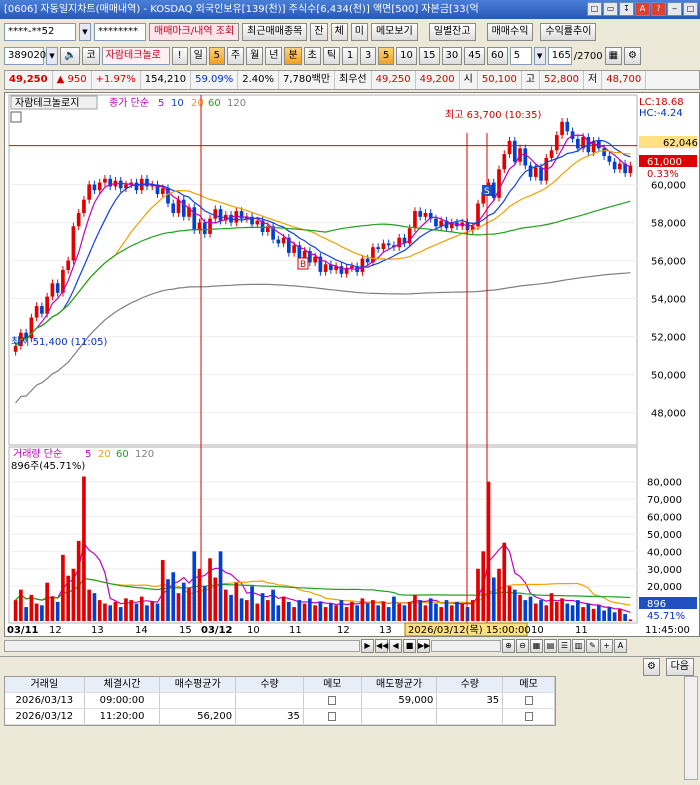  What do you see at coordinates (564, 646) in the screenshot?
I see `list-icon: ☰` at bounding box center [564, 646].